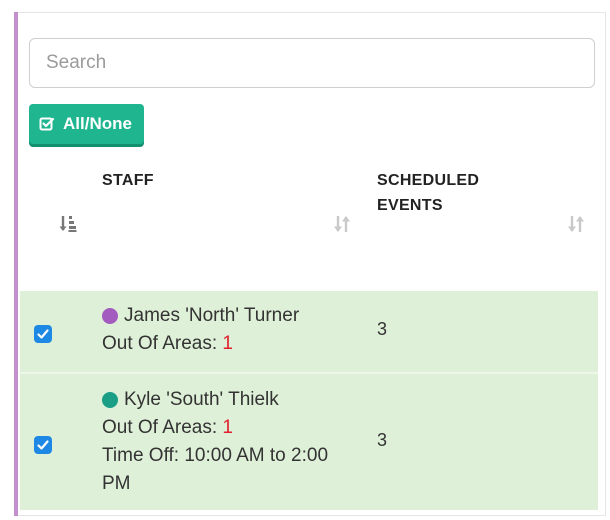 The width and height of the screenshot is (610, 520). What do you see at coordinates (116, 483) in the screenshot?
I see `time-off-line: PM` at bounding box center [116, 483].